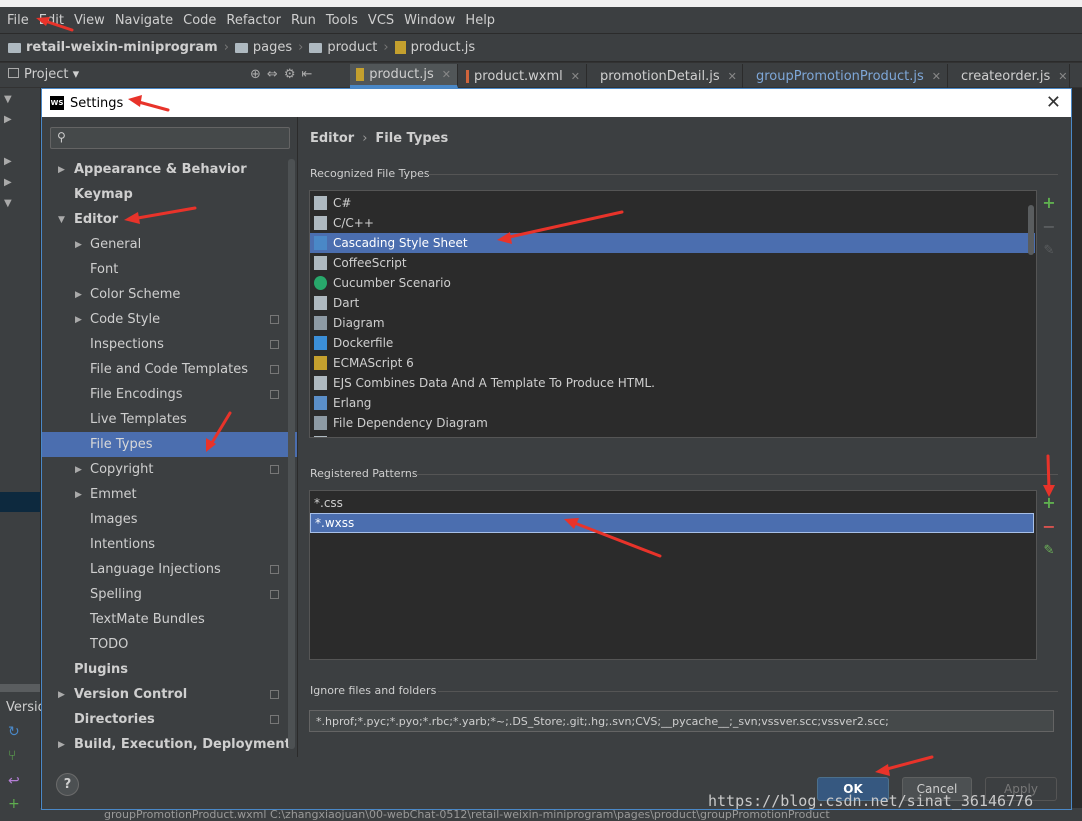  Describe the element at coordinates (167, 344) in the screenshot. I see `settings-tree-item: Inspections` at that location.